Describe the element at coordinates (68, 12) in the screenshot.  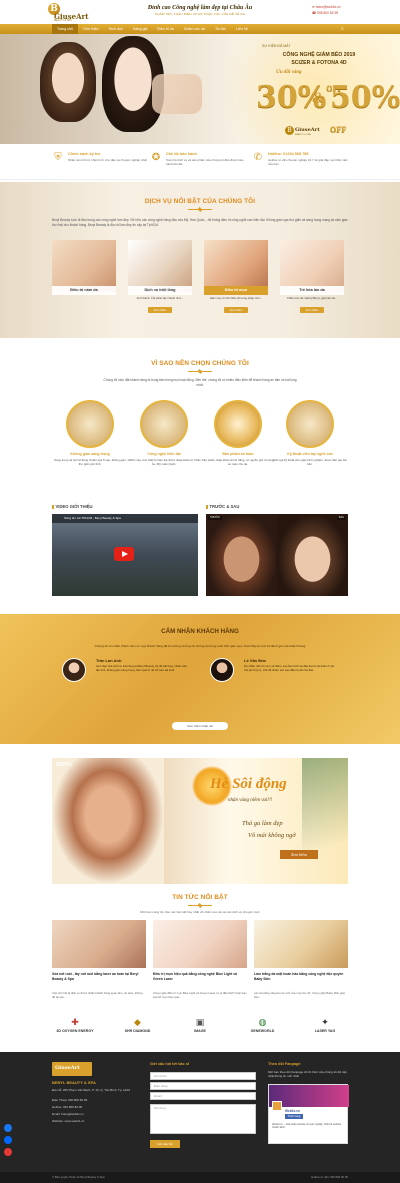
I see `logo: B GiuseArt BEAUTY & SPA` at that location.